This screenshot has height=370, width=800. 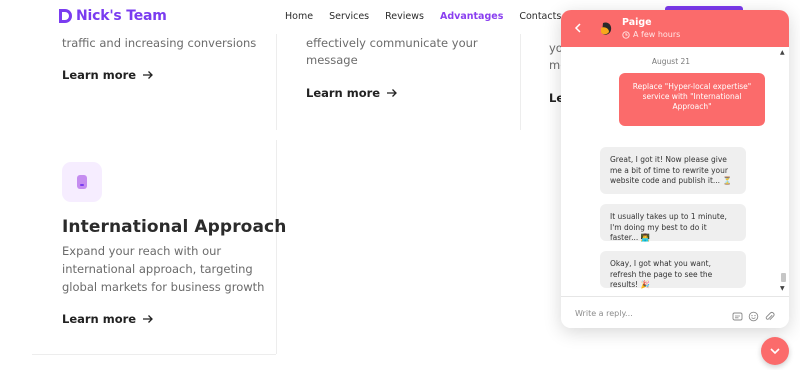 I want to click on feature-description: Expand your reach with our, so click(x=142, y=251).